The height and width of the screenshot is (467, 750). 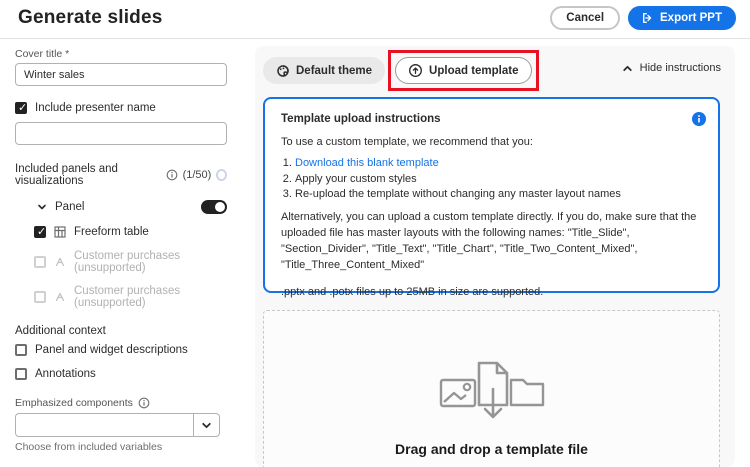 What do you see at coordinates (648, 18) in the screenshot?
I see `export-icon` at bounding box center [648, 18].